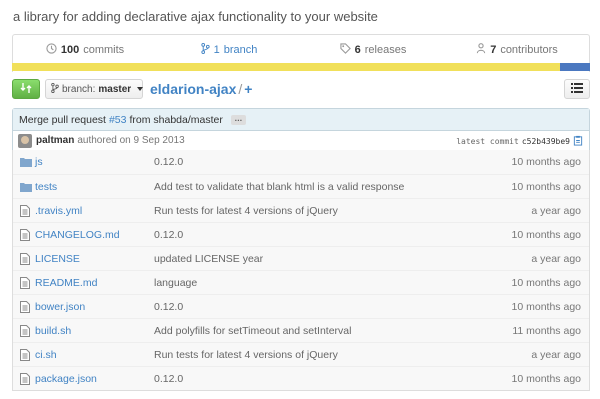 The width and height of the screenshot is (600, 399). I want to click on language-bar, so click(301, 67).